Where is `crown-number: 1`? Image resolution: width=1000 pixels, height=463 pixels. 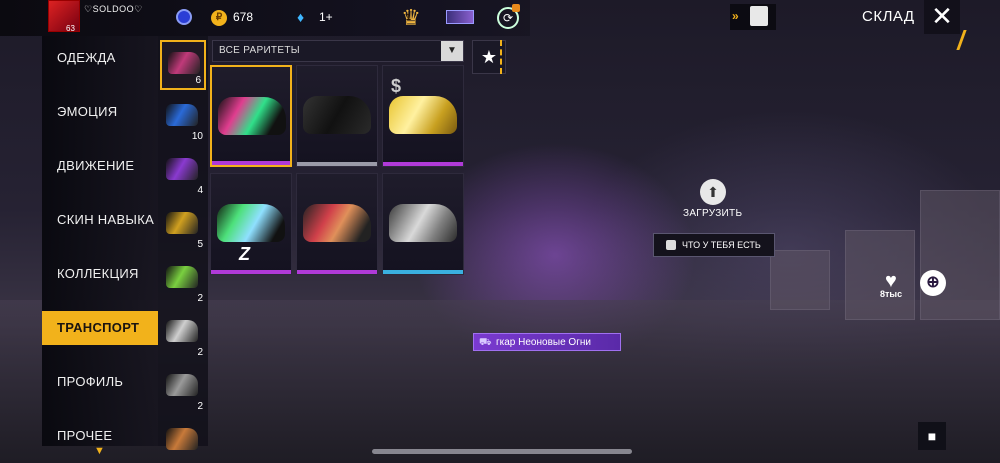
crown-number: 1 is located at coordinates (409, 17).